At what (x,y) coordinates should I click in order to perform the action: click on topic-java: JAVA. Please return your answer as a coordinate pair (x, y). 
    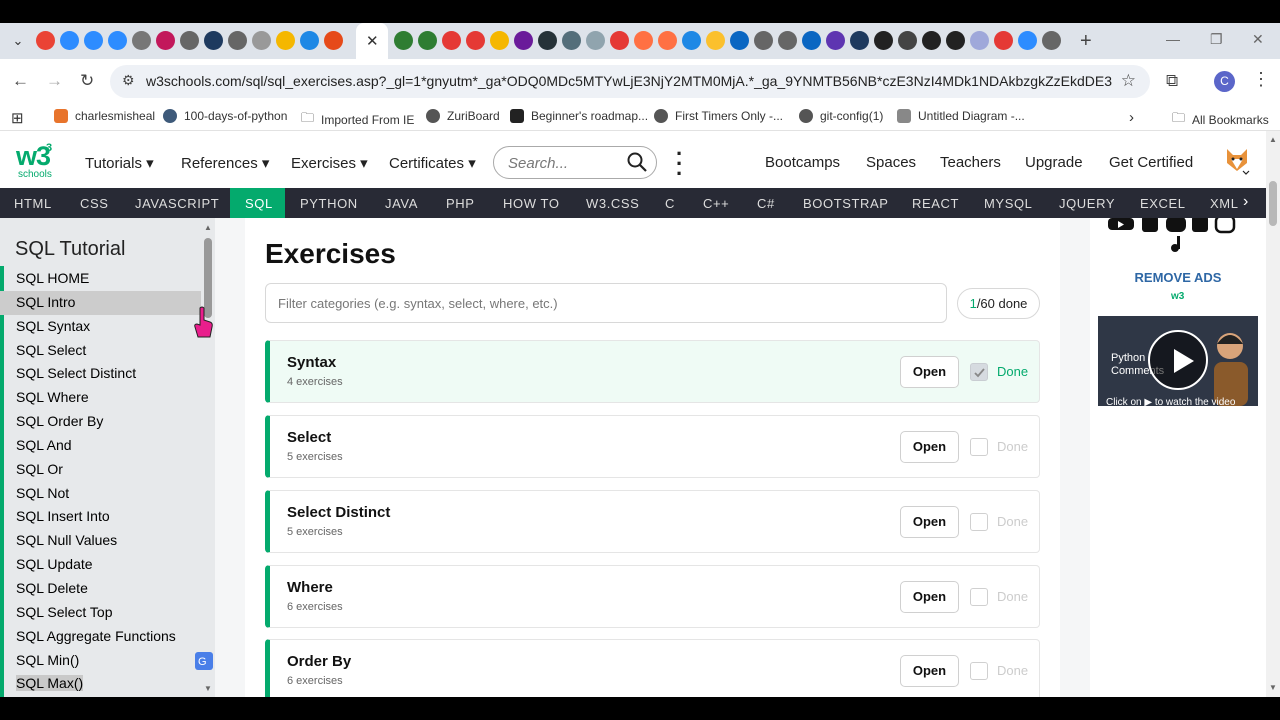
    Looking at the image, I should click on (401, 203).